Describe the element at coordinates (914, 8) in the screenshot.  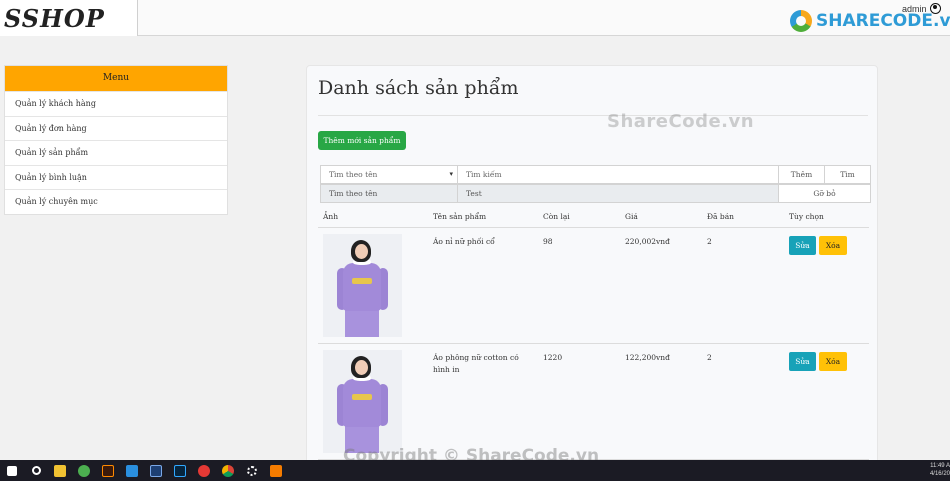
I see `username: admin` at that location.